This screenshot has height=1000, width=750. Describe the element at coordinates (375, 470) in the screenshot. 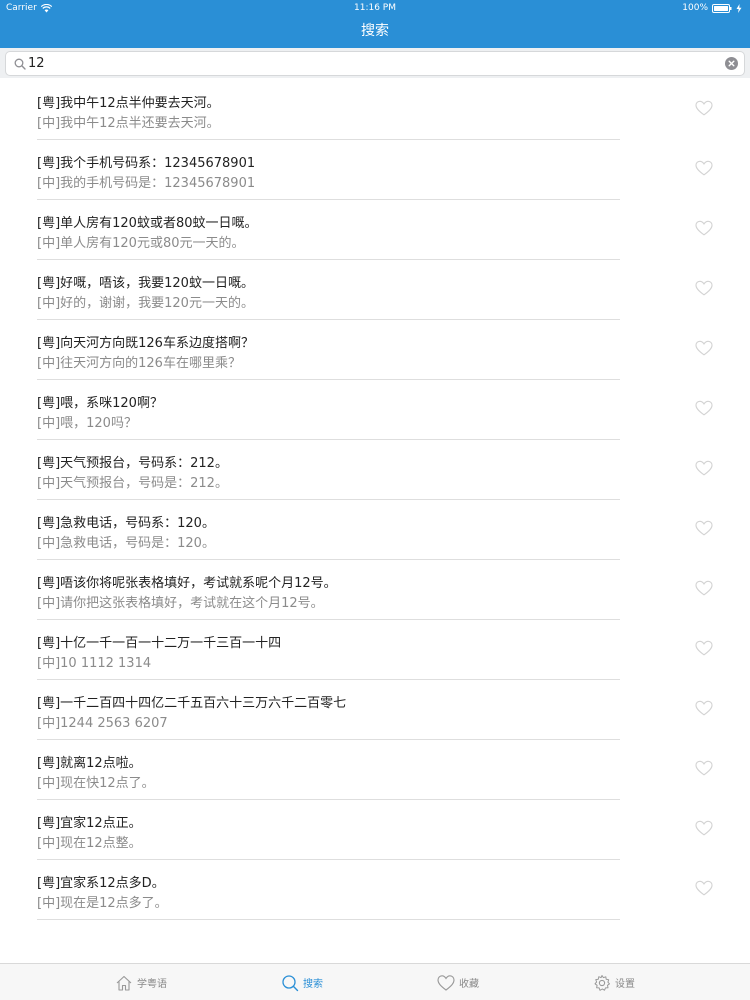

I see `list-item: [粤]天气预报台，号码系：212。 [中]天气预报台，号码是：212。` at that location.